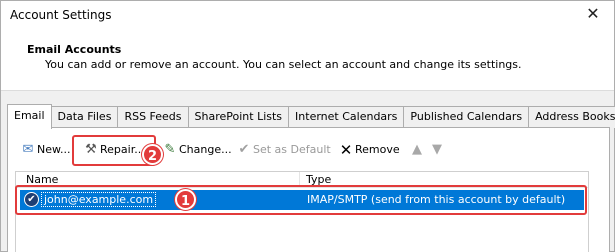 The image size is (615, 252). What do you see at coordinates (85, 117) in the screenshot?
I see `tab-data-files: Data Files` at bounding box center [85, 117].